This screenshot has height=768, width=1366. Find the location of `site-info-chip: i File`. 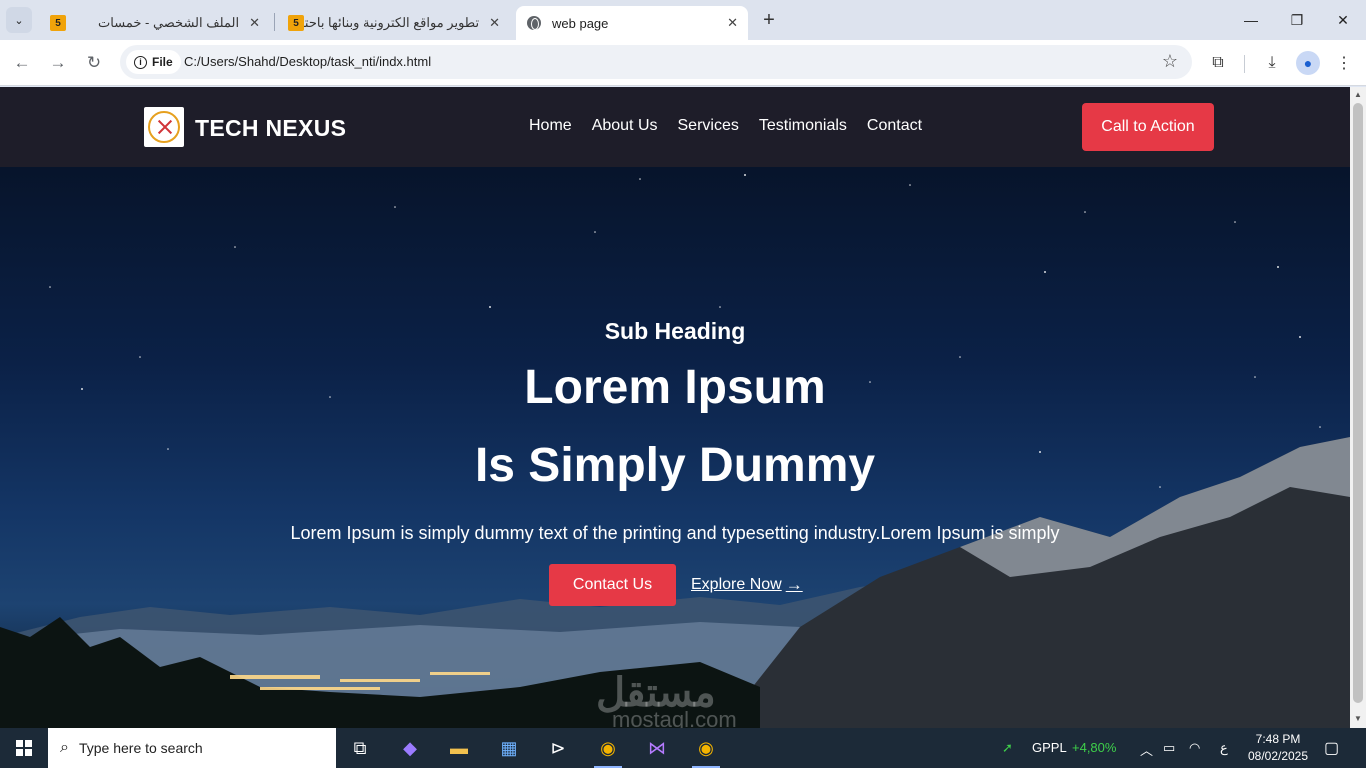

site-info-chip: i File is located at coordinates (153, 62).